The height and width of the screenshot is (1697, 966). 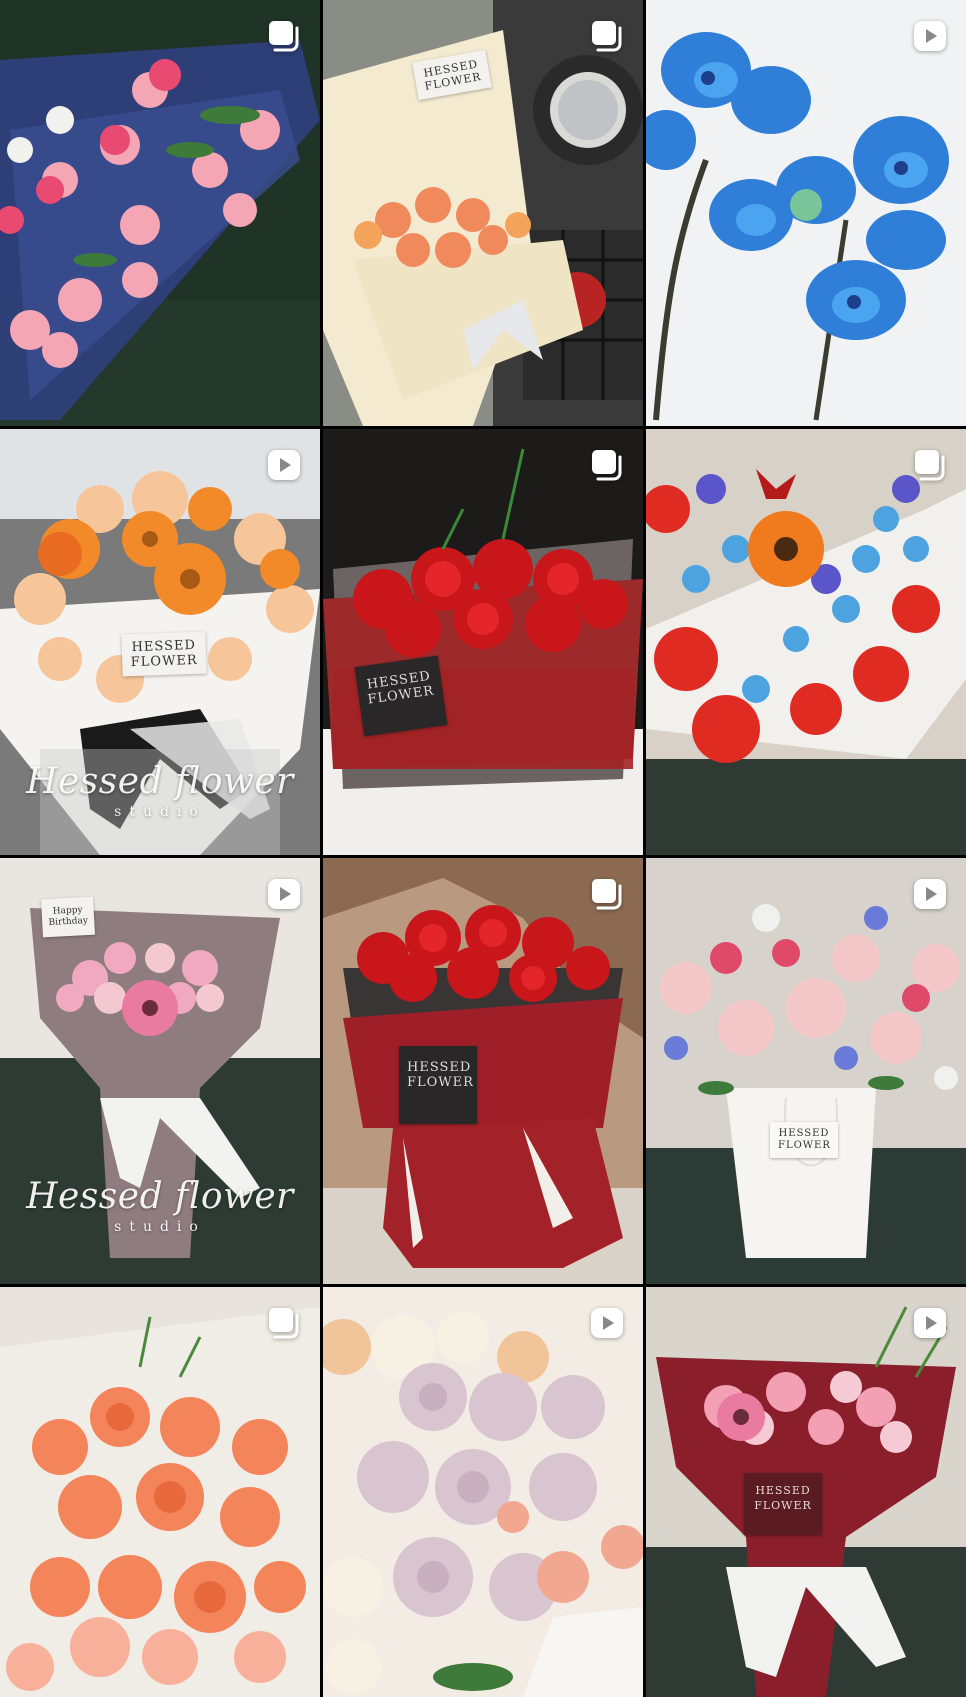 I want to click on post-tile: HESSED FLOWER Hessed flower studio, so click(x=160, y=642).